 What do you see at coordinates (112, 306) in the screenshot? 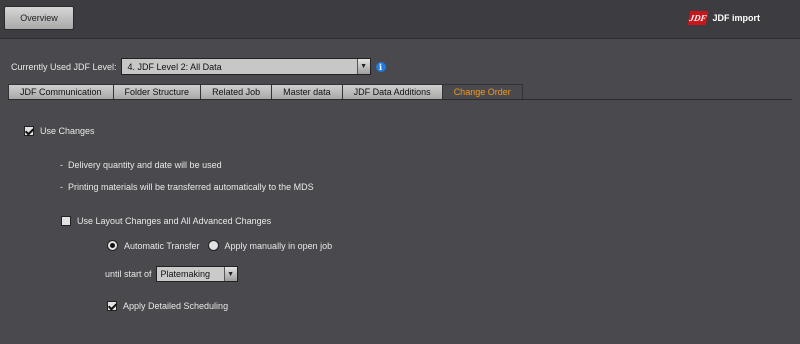
I see `detailed-scheduling-checkbox` at bounding box center [112, 306].